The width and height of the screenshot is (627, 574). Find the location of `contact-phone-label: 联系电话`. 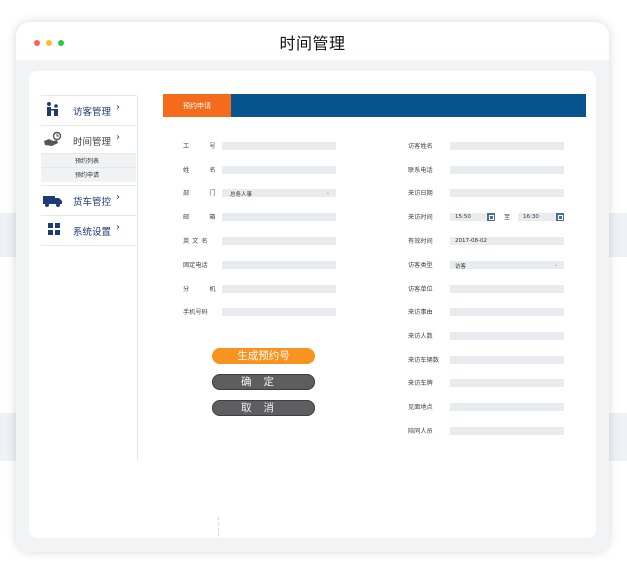

contact-phone-label: 联系电话 is located at coordinates (420, 170).